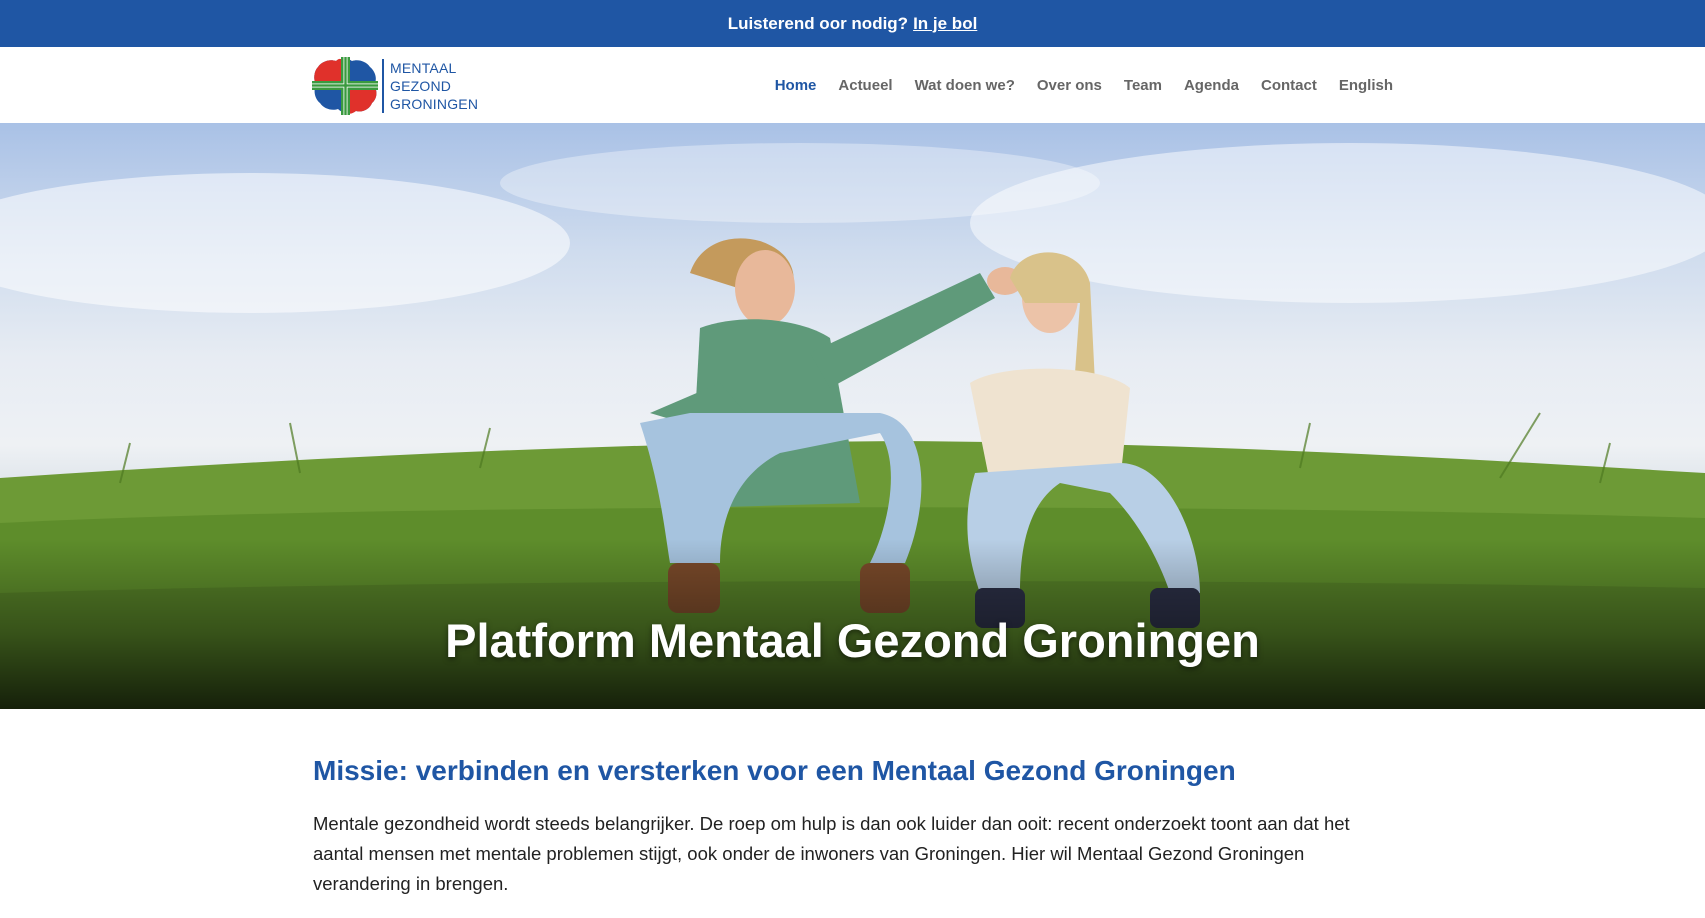 This screenshot has width=1705, height=918. Describe the element at coordinates (965, 85) in the screenshot. I see `nav-item-wat-doen-we: Wat doen we?` at that location.